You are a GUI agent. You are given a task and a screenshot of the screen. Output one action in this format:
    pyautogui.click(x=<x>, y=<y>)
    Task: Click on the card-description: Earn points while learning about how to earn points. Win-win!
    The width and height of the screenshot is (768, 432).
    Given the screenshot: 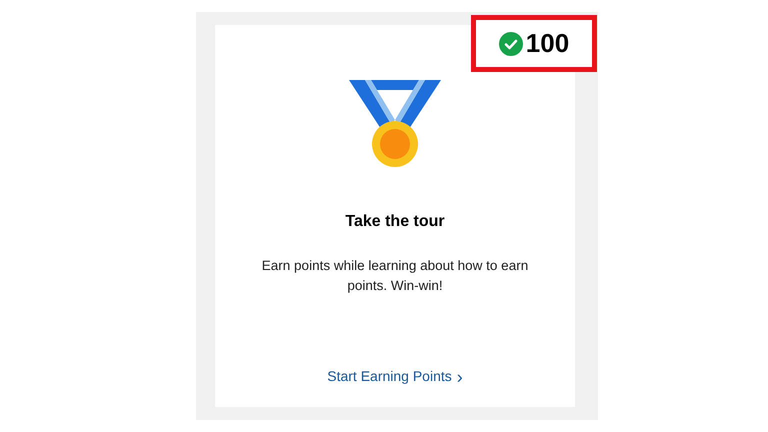 What is the action you would take?
    pyautogui.click(x=395, y=276)
    